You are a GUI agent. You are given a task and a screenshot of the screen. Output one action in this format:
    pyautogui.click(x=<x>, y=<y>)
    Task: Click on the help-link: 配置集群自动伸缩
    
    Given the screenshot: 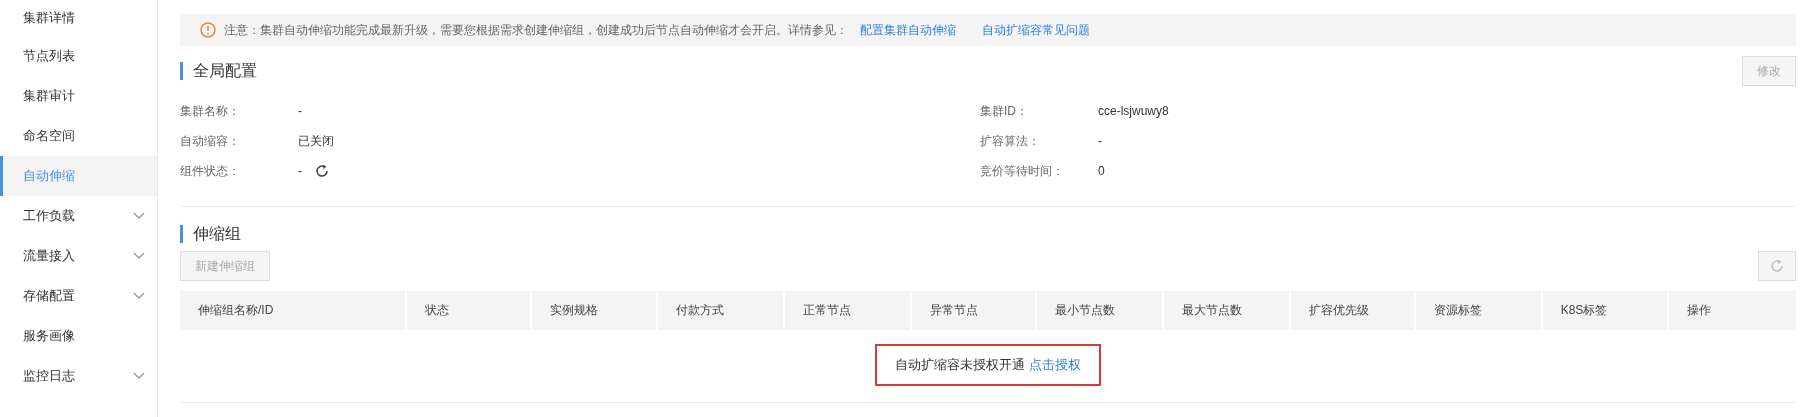 What is the action you would take?
    pyautogui.click(x=908, y=30)
    